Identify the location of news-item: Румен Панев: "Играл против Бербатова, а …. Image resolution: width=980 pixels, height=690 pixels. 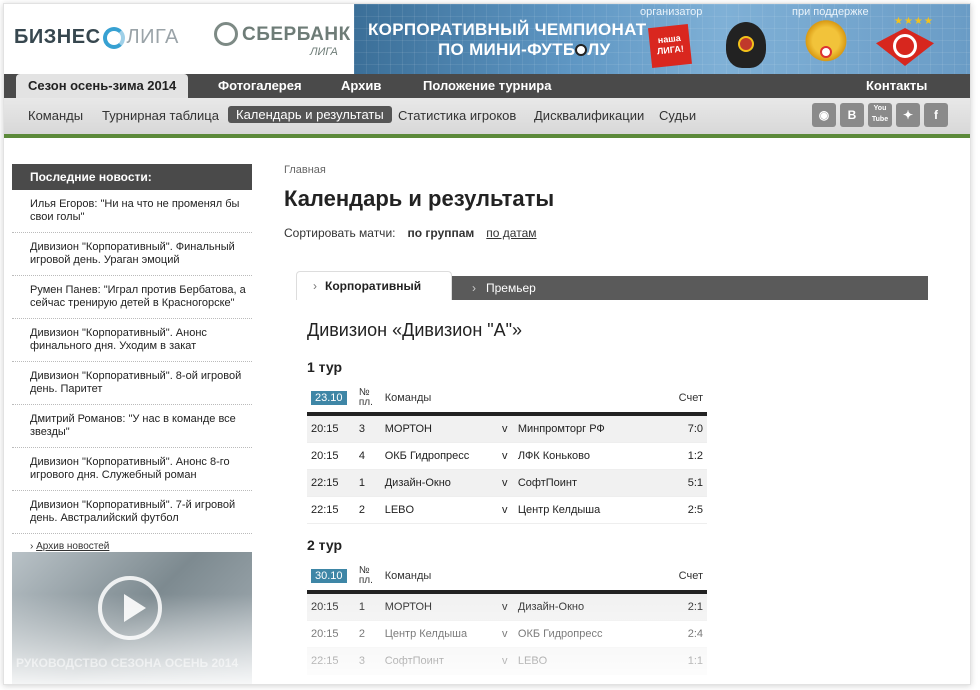
(132, 297).